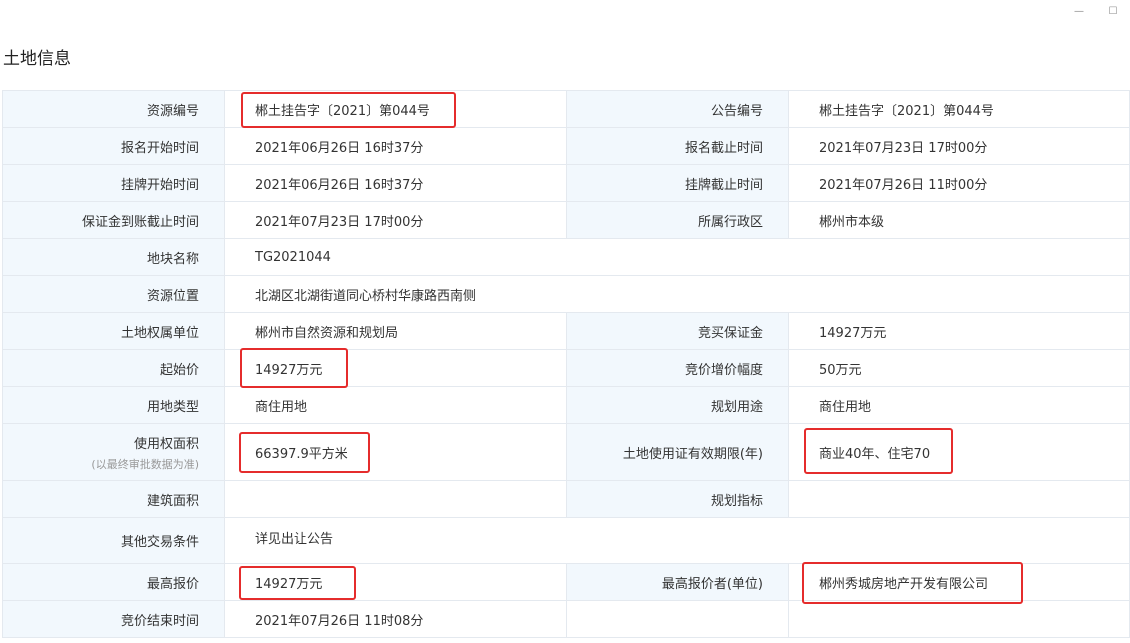  Describe the element at coordinates (959, 452) in the screenshot. I see `term-value: 商业40年、住宅70` at that location.